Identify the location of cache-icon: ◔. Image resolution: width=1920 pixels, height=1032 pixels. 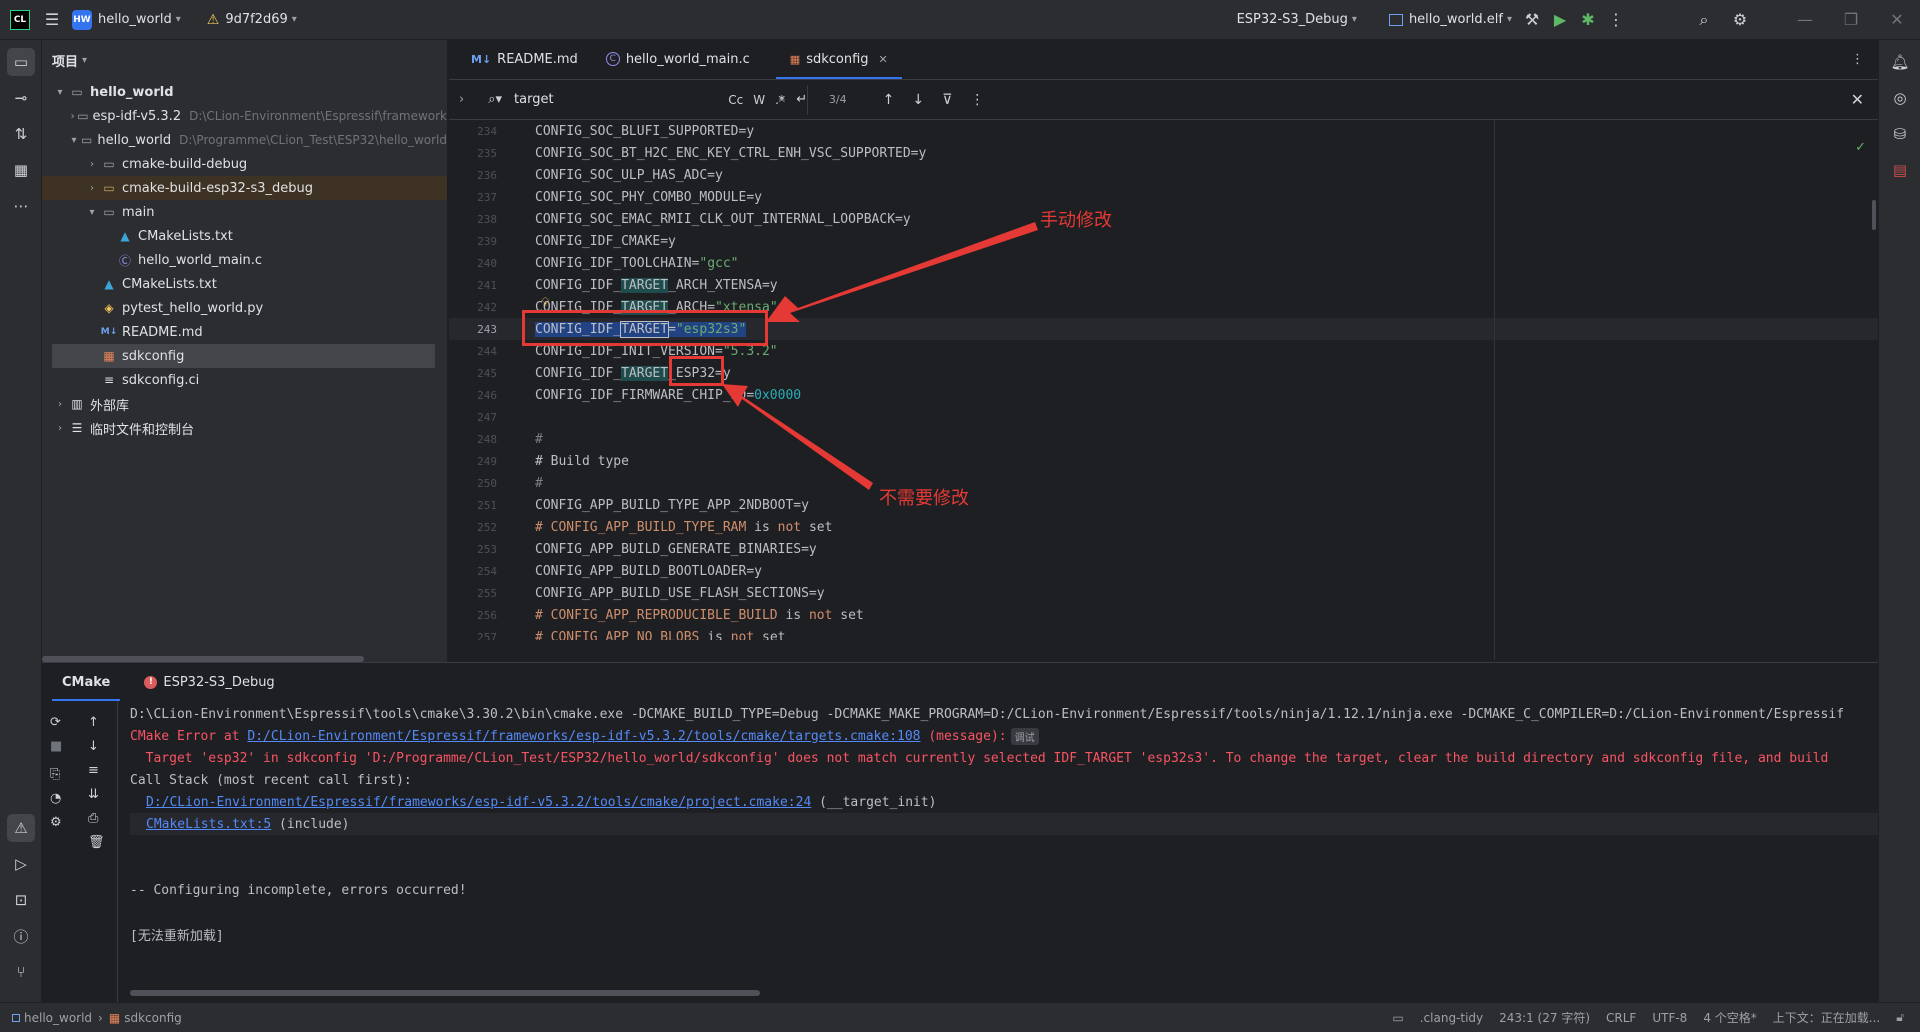
(55, 798).